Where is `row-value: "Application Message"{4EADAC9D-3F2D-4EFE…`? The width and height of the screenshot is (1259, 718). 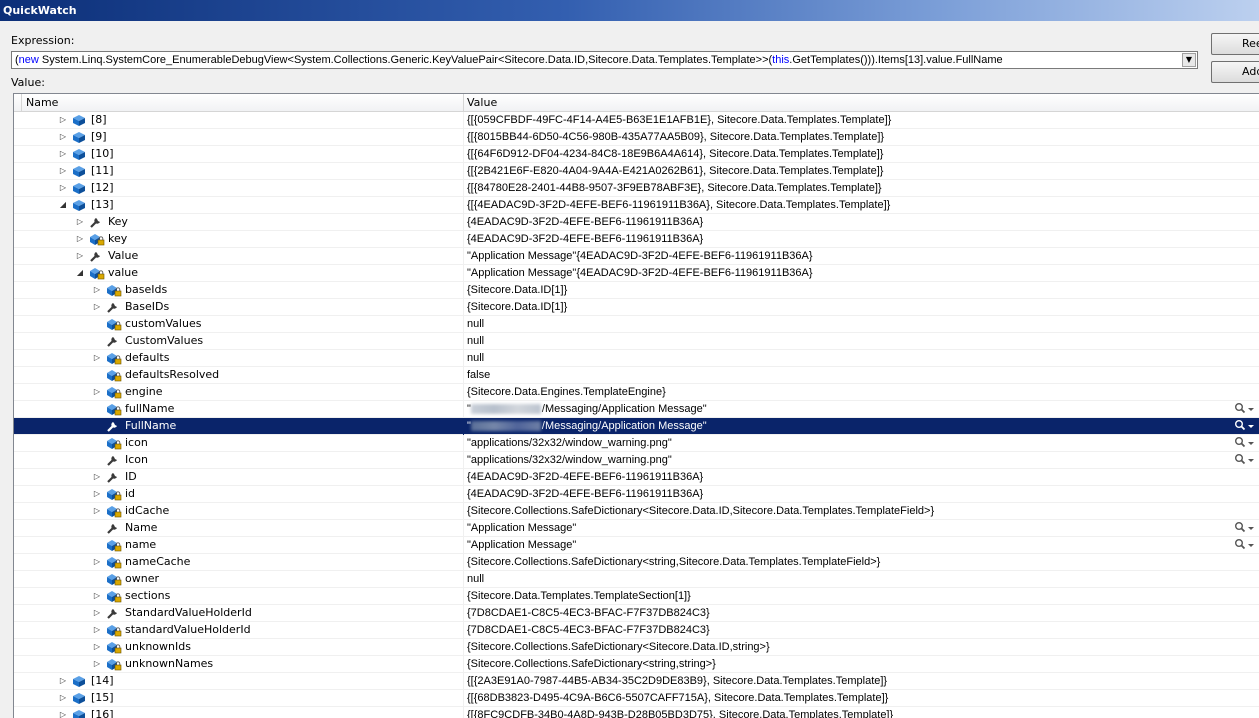
row-value: "Application Message"{4EADAC9D-3F2D-4EFE… is located at coordinates (640, 273).